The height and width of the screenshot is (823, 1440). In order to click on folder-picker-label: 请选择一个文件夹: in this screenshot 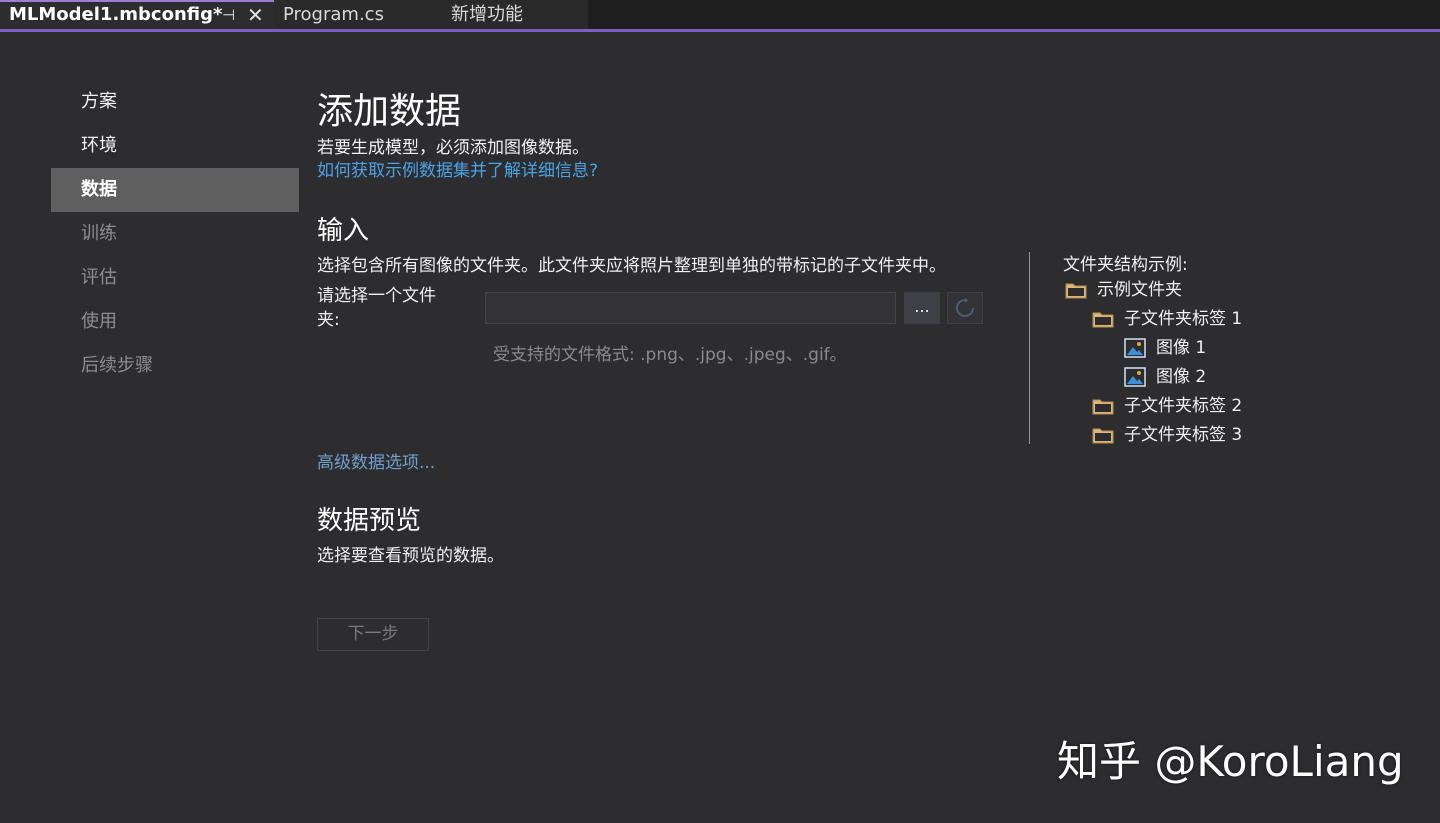, I will do `click(376, 308)`.